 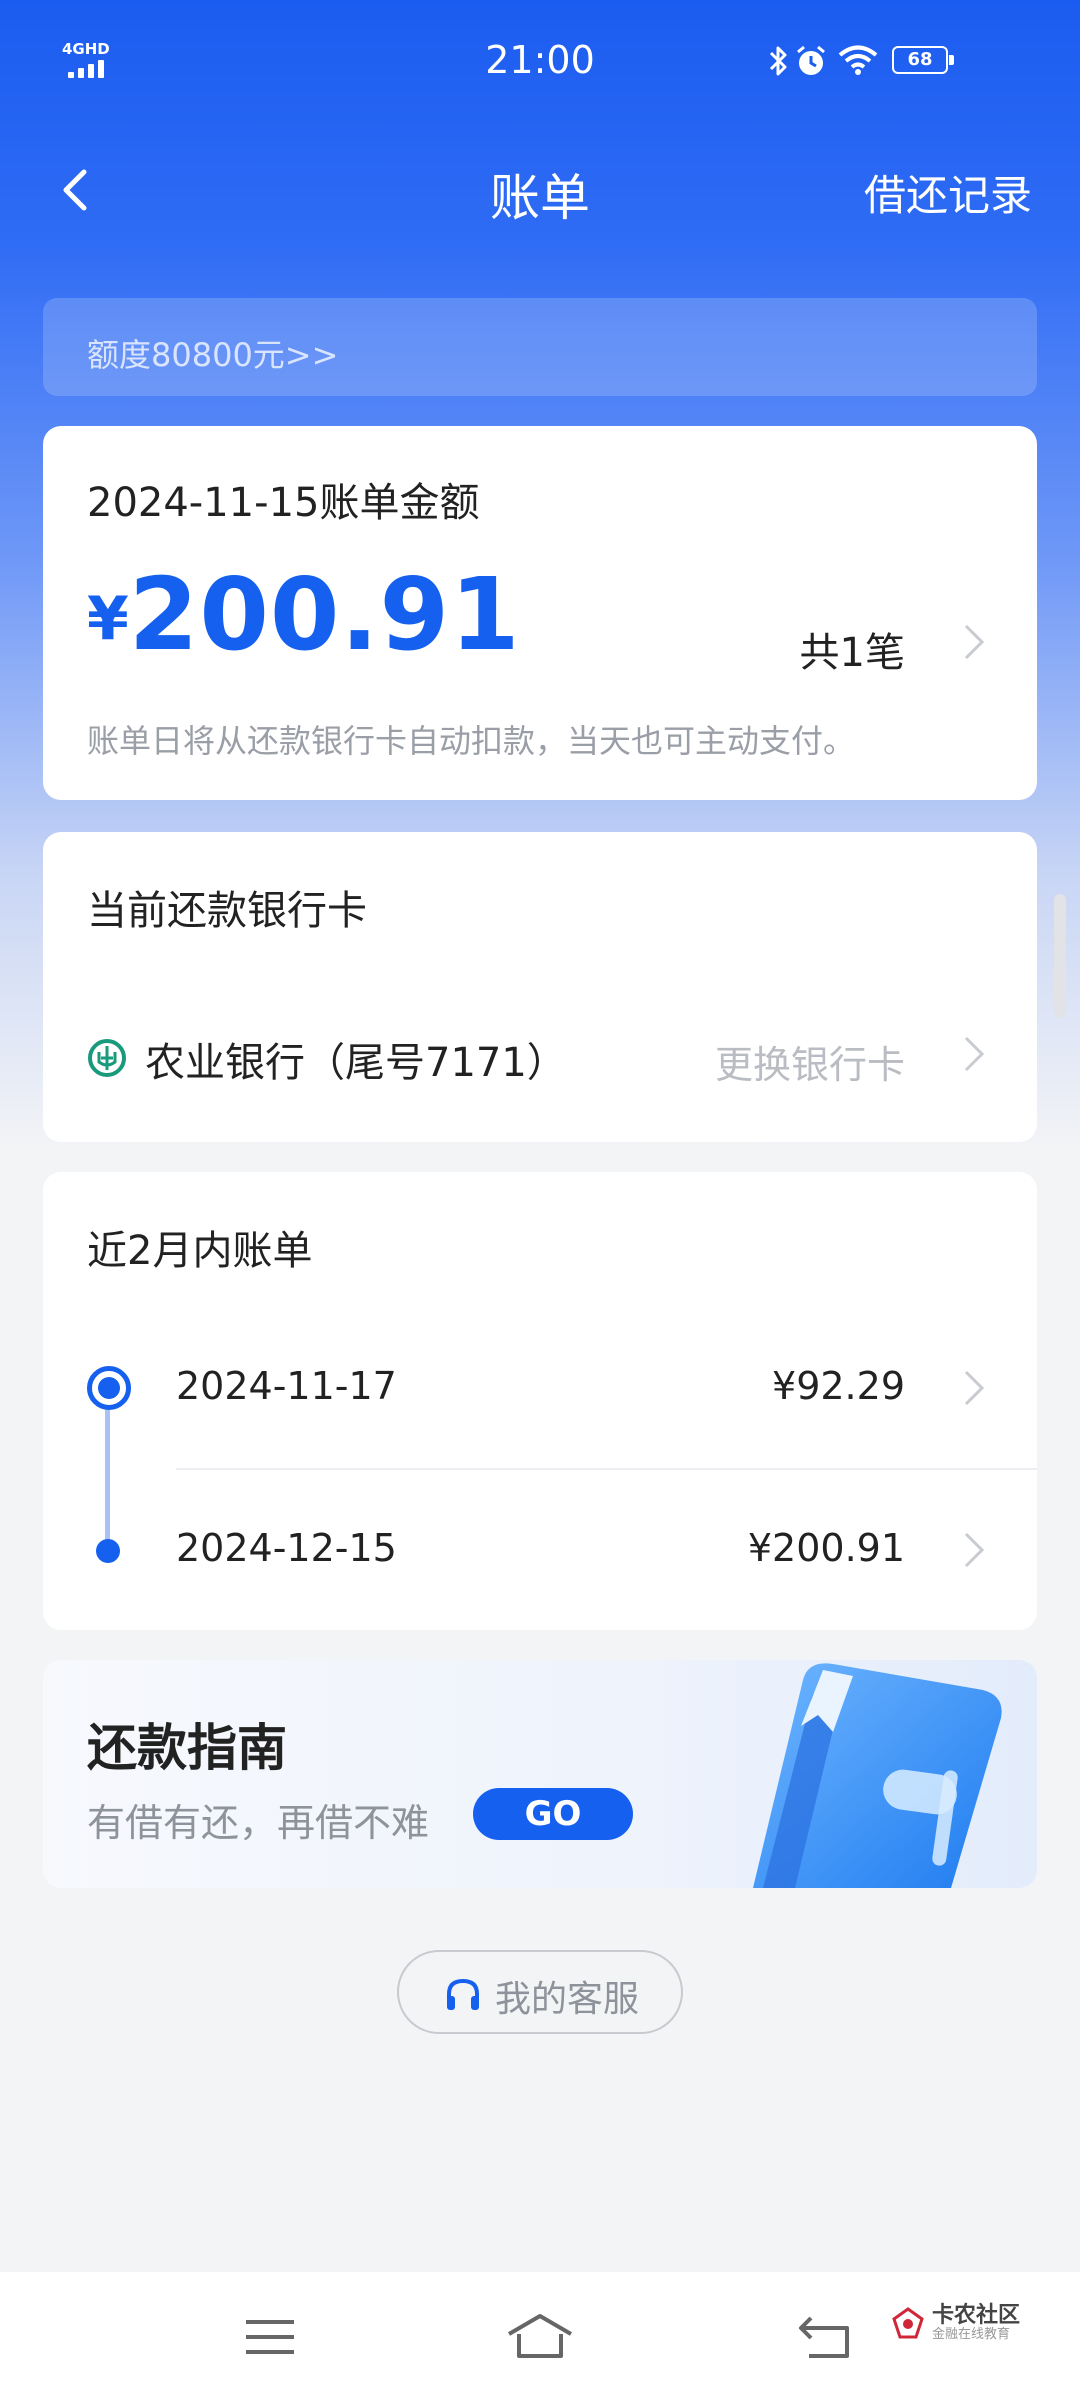 What do you see at coordinates (975, 2315) in the screenshot?
I see `watermark-title: 卡农社区` at bounding box center [975, 2315].